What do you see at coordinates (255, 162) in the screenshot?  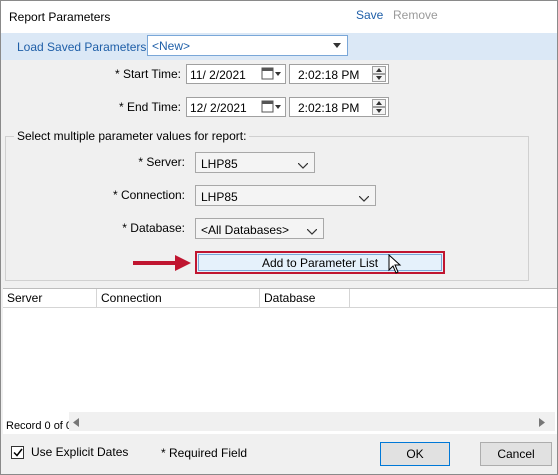 I see `server-dropdown: LHP85` at bounding box center [255, 162].